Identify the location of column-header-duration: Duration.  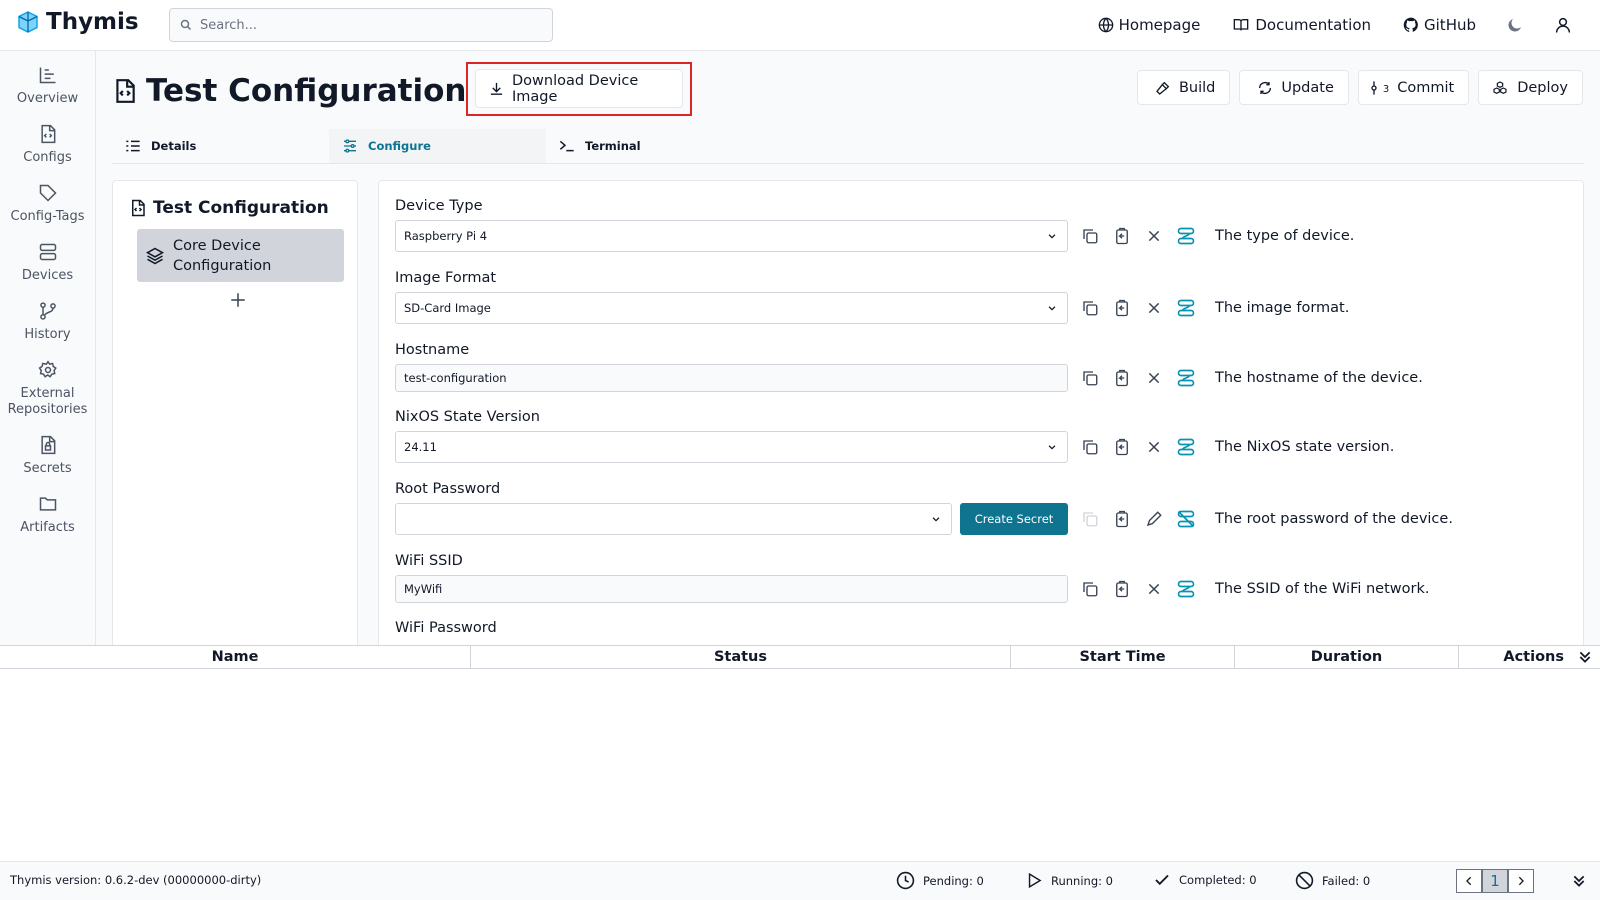
(1347, 657).